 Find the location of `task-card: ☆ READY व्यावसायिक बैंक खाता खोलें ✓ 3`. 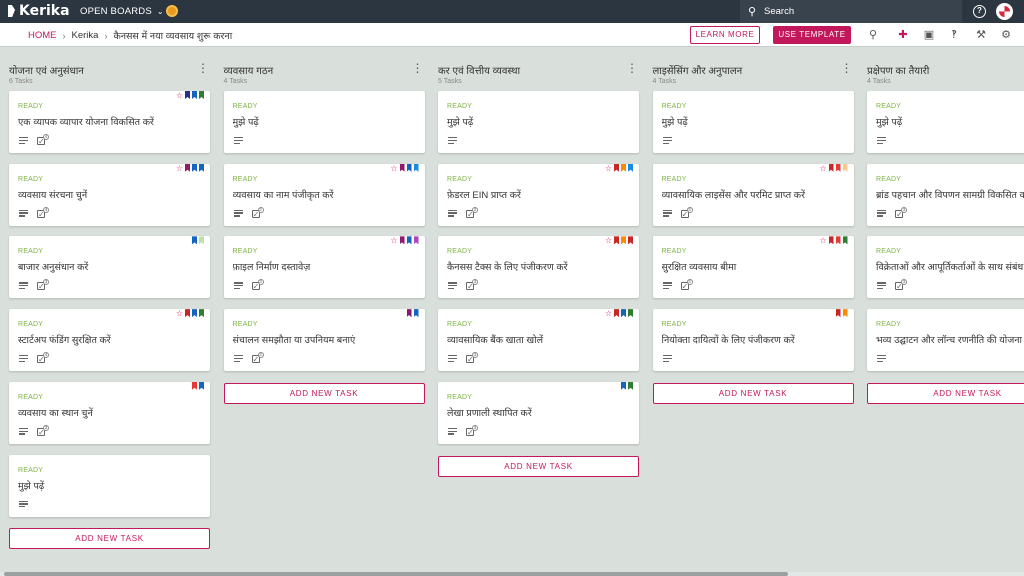

task-card: ☆ READY व्यावसायिक बैंक खाता खोलें ✓ 3 is located at coordinates (538, 340).